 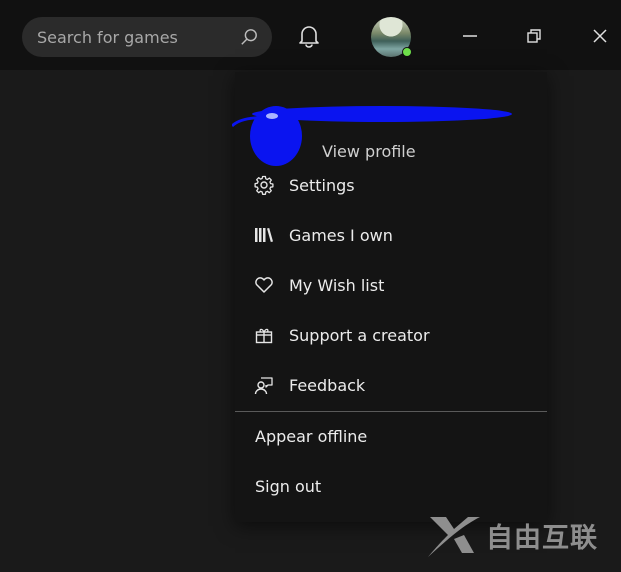 I want to click on close-icon, so click(x=600, y=36).